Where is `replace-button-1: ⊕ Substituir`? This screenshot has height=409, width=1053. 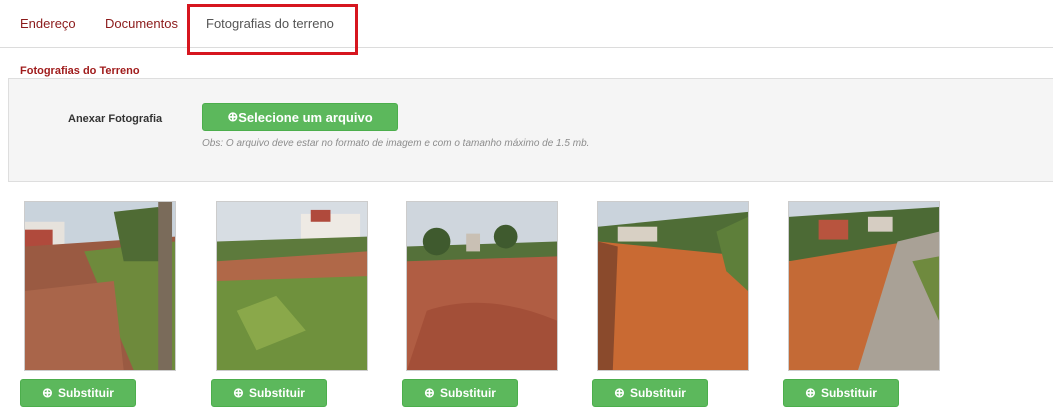
replace-button-1: ⊕ Substituir is located at coordinates (78, 393).